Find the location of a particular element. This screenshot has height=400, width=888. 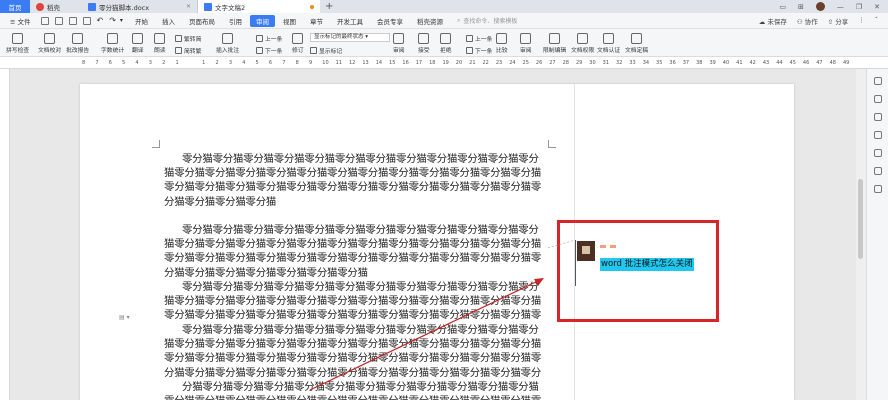

read-aloud-button: 朗读 is located at coordinates (160, 43).